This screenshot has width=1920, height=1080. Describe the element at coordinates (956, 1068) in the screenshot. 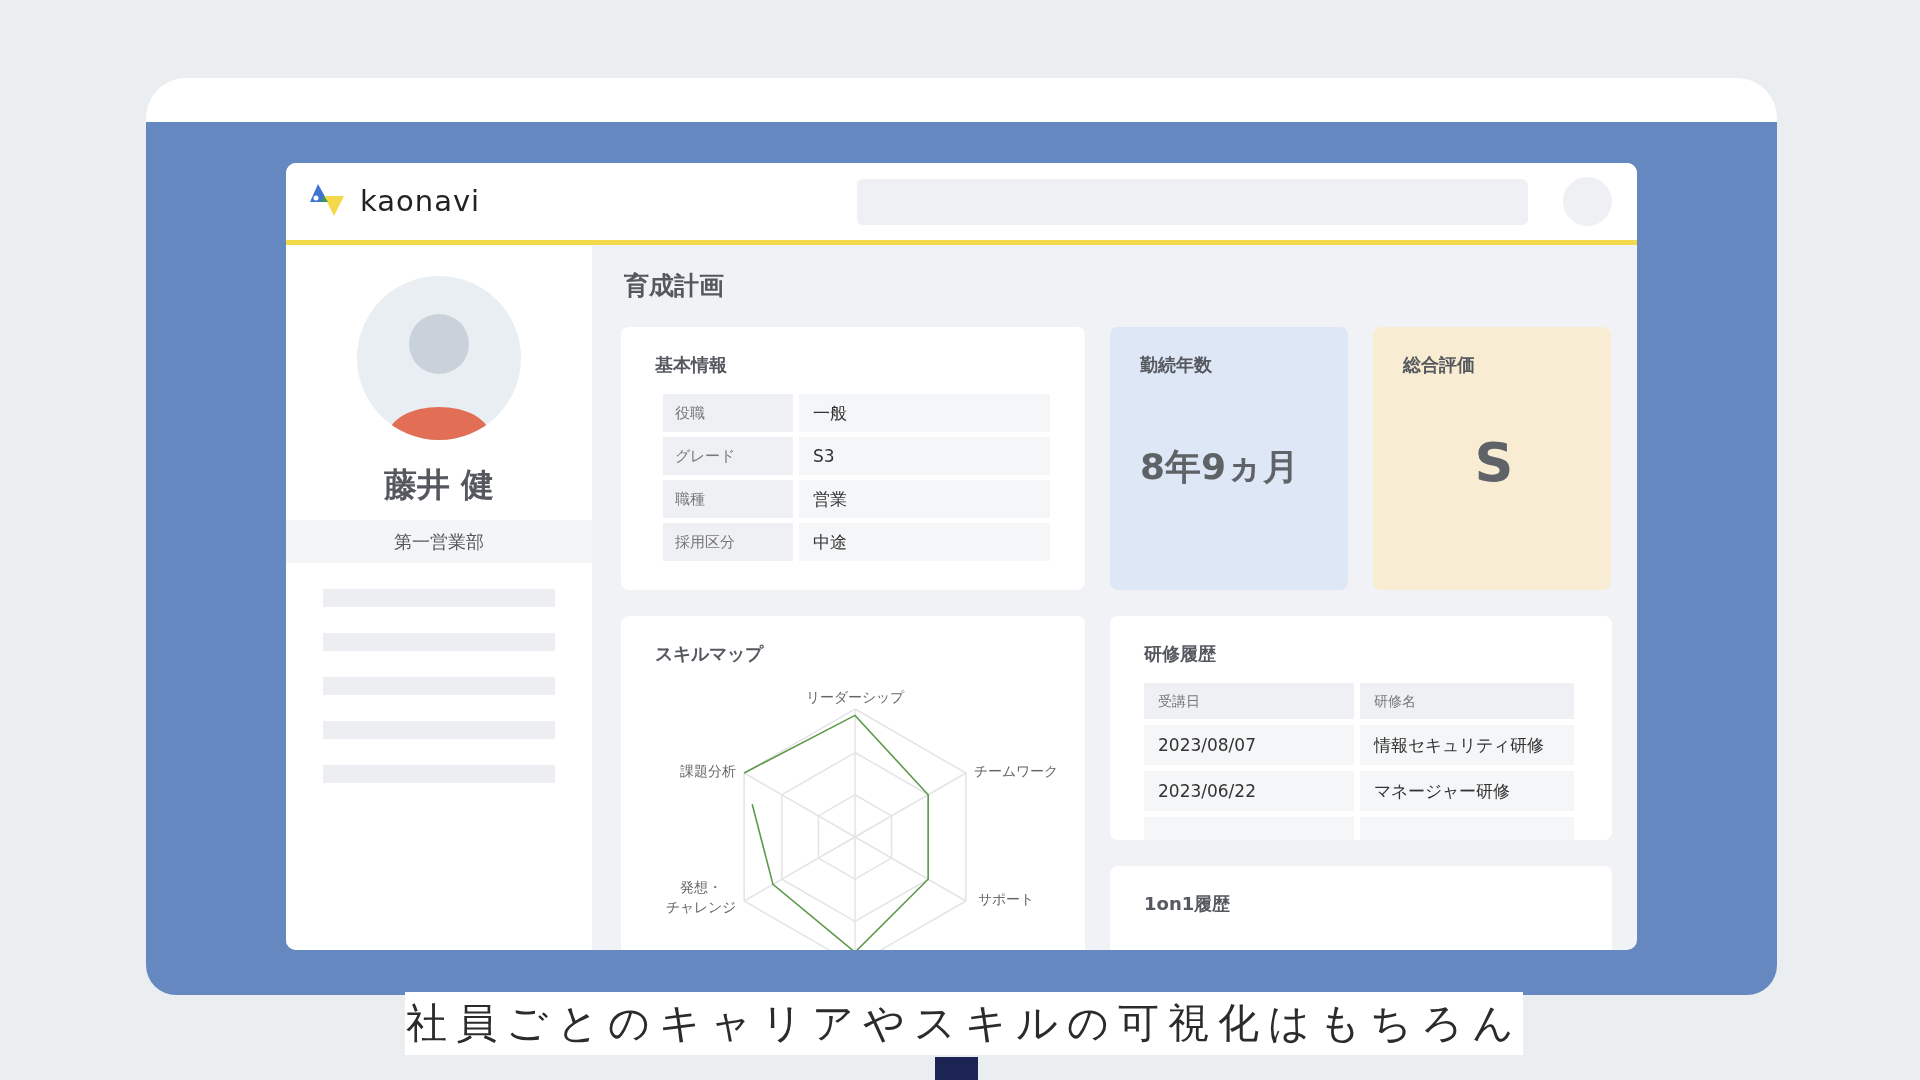

I see `monitor-stand` at that location.